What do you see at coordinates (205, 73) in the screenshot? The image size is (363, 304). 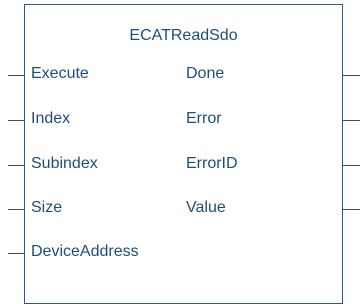 I see `output-label-done: Done` at bounding box center [205, 73].